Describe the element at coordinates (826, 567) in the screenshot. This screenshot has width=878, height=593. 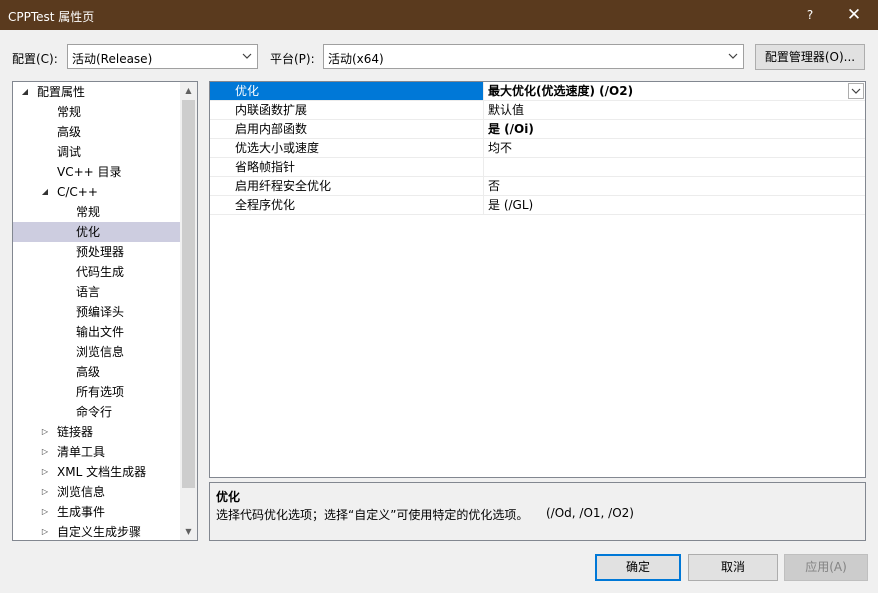
I see `apply-button: 应用(A)` at that location.